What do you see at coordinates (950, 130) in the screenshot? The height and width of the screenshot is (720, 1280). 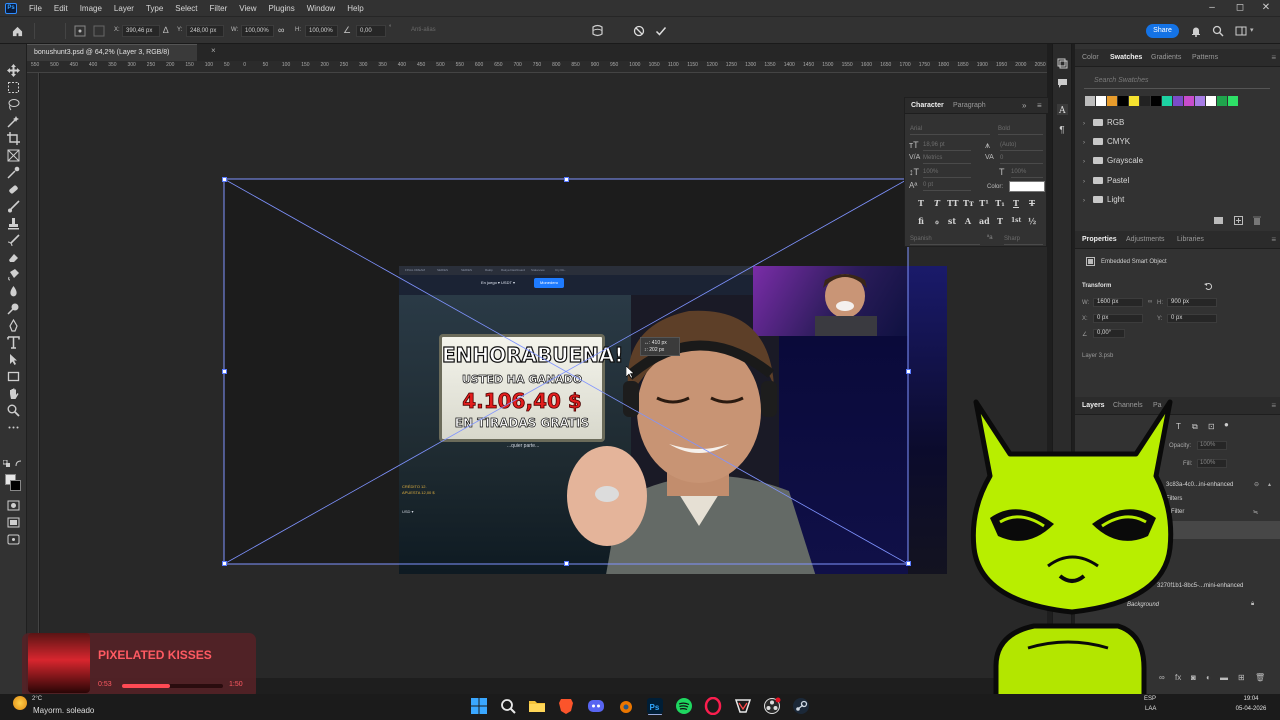 I see `font-family-field: Arial` at bounding box center [950, 130].